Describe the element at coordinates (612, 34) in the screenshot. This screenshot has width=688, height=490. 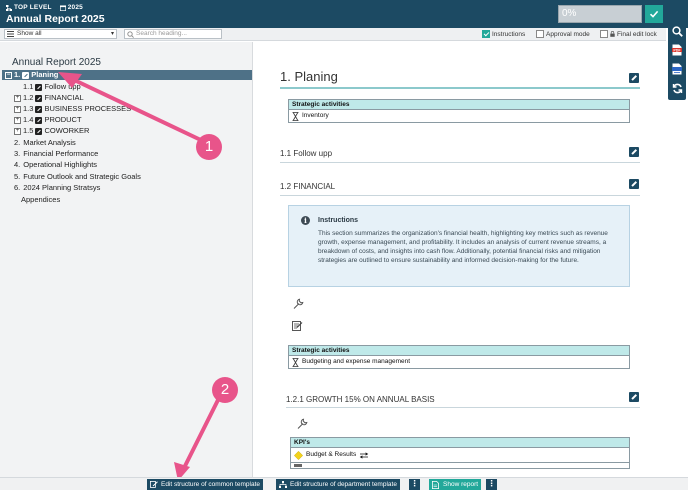
I see `lock-icon` at that location.